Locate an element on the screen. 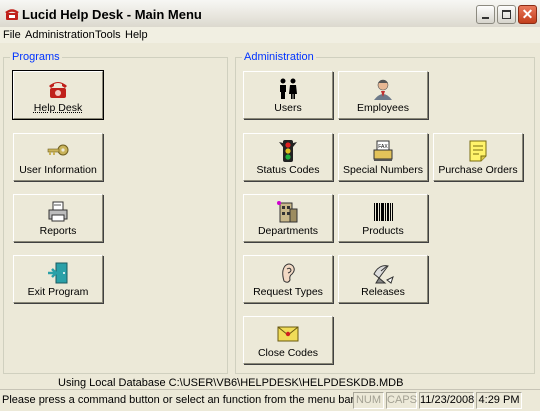 Image resolution: width=540 pixels, height=411 pixels. close-icon: ✕ is located at coordinates (527, 14).